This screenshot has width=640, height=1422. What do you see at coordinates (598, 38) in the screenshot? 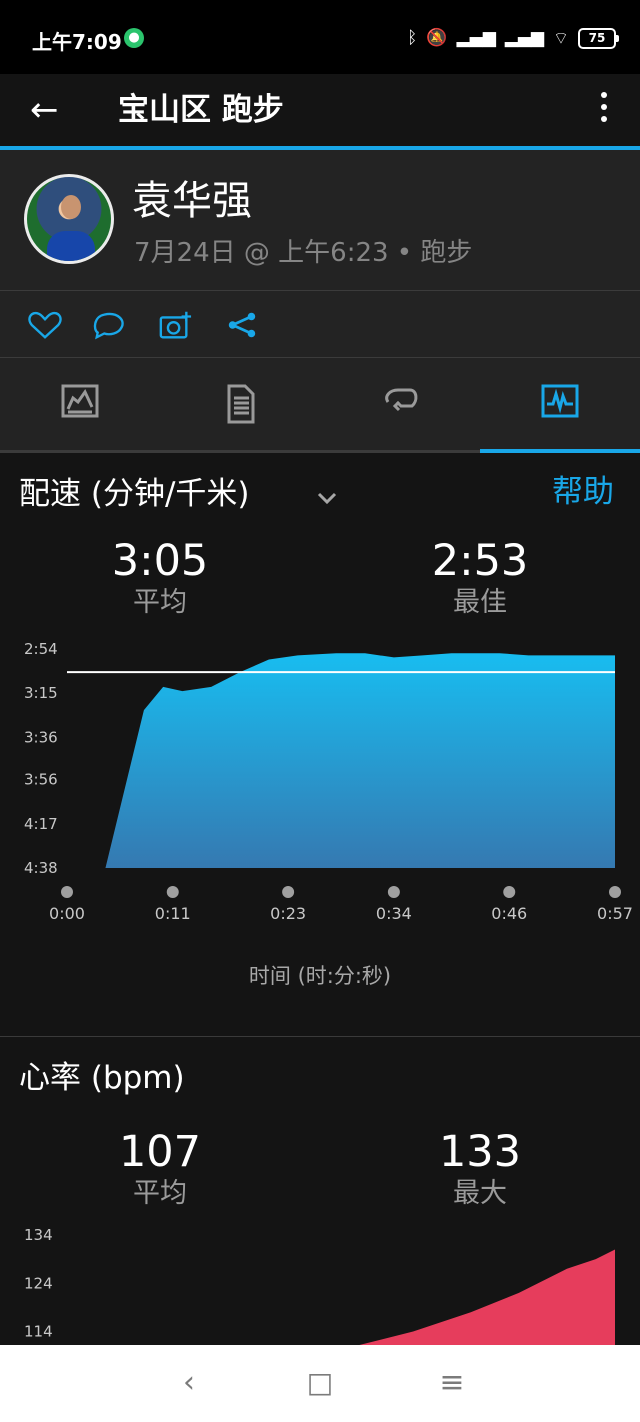
I see `battery-icon: 75` at bounding box center [598, 38].